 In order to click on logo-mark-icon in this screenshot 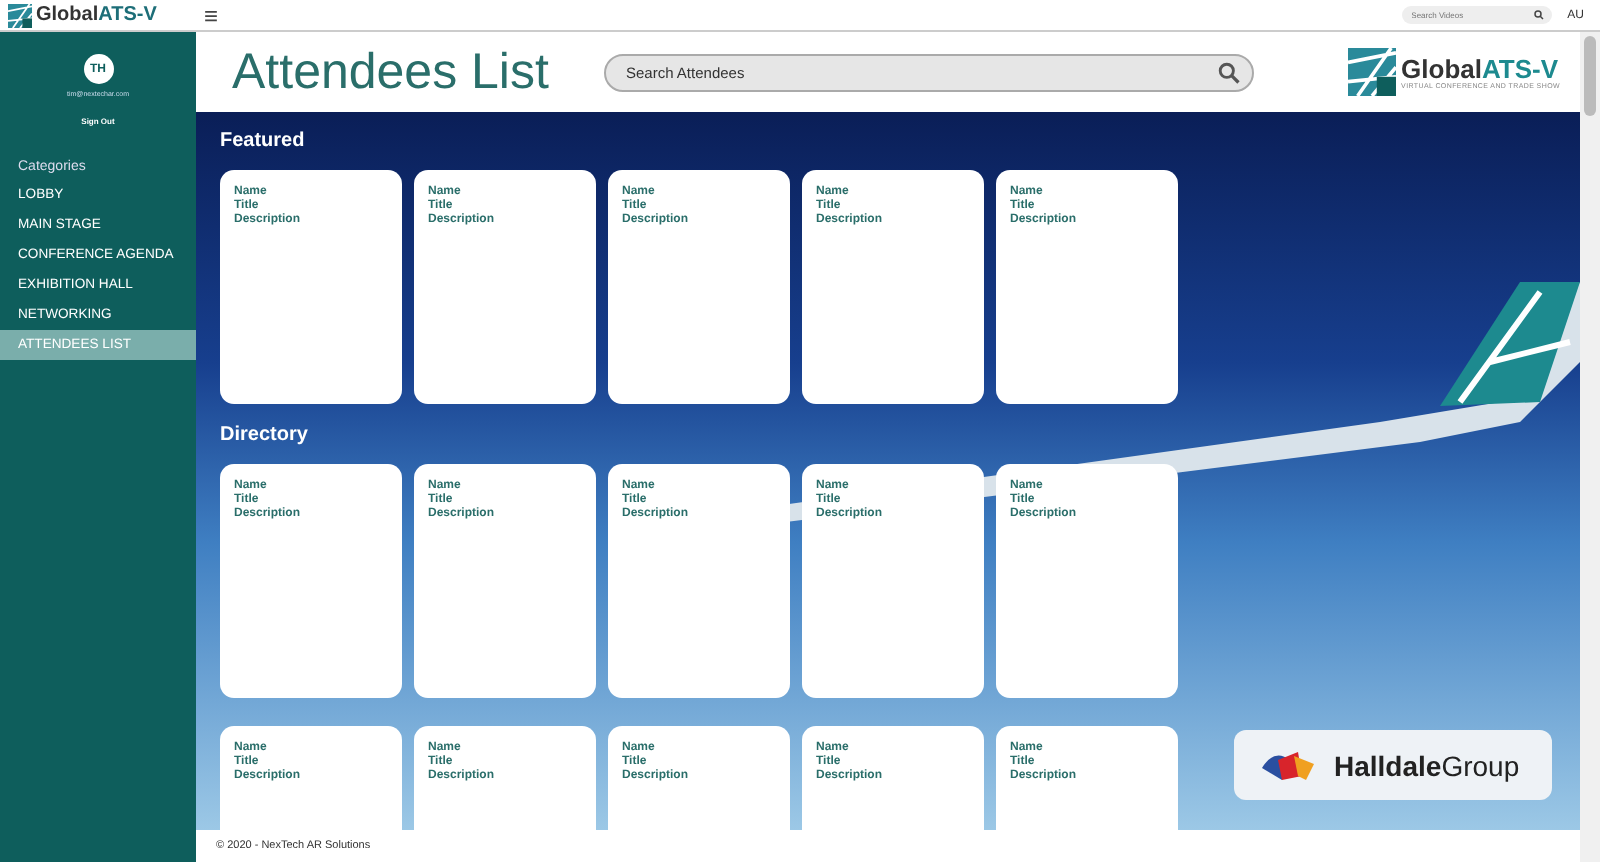, I will do `click(1371, 72)`.